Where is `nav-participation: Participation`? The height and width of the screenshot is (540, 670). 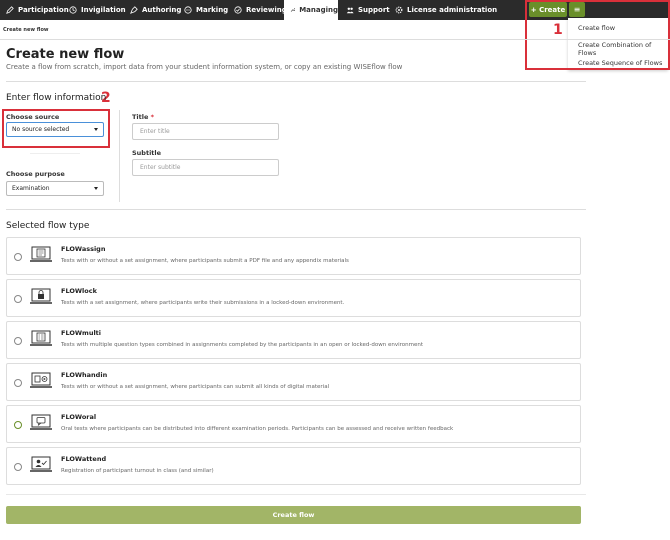 nav-participation: Participation is located at coordinates (34, 10).